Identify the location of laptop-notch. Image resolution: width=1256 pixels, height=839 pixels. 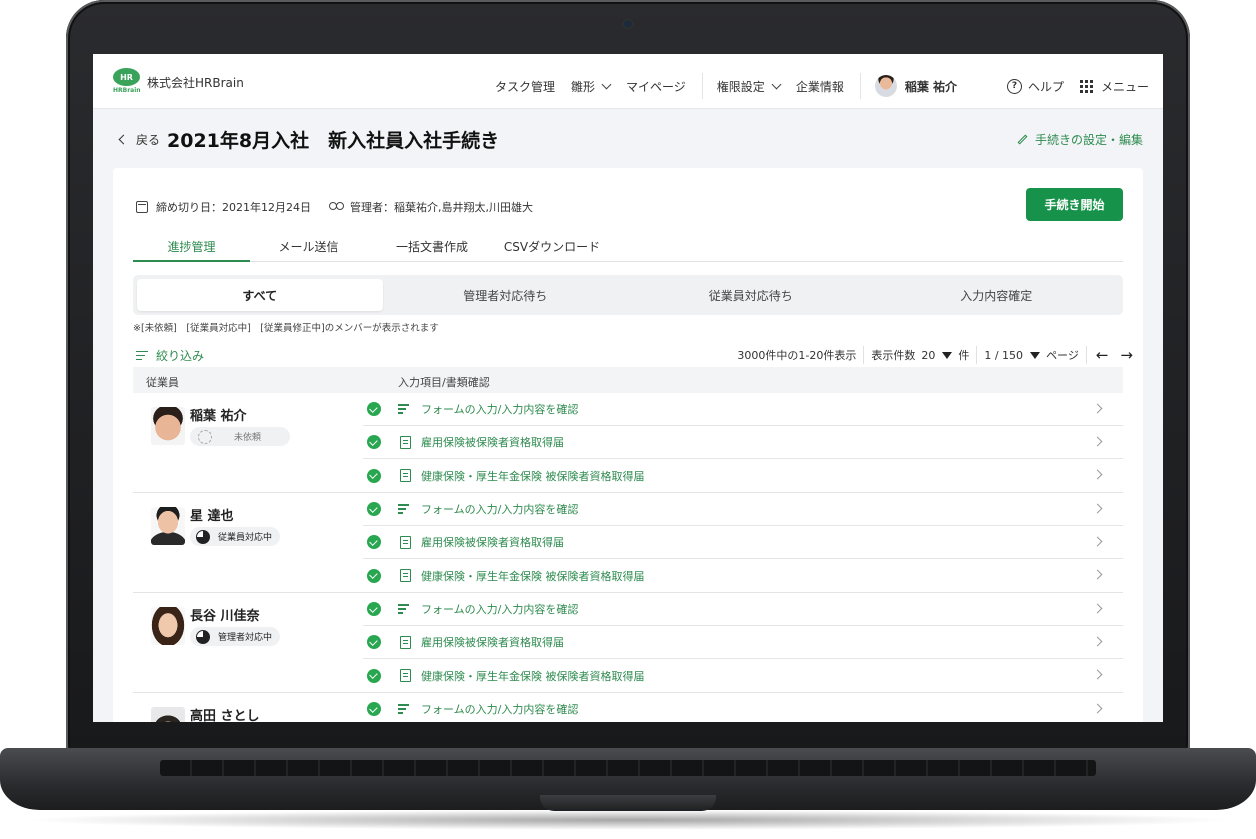
(628, 803).